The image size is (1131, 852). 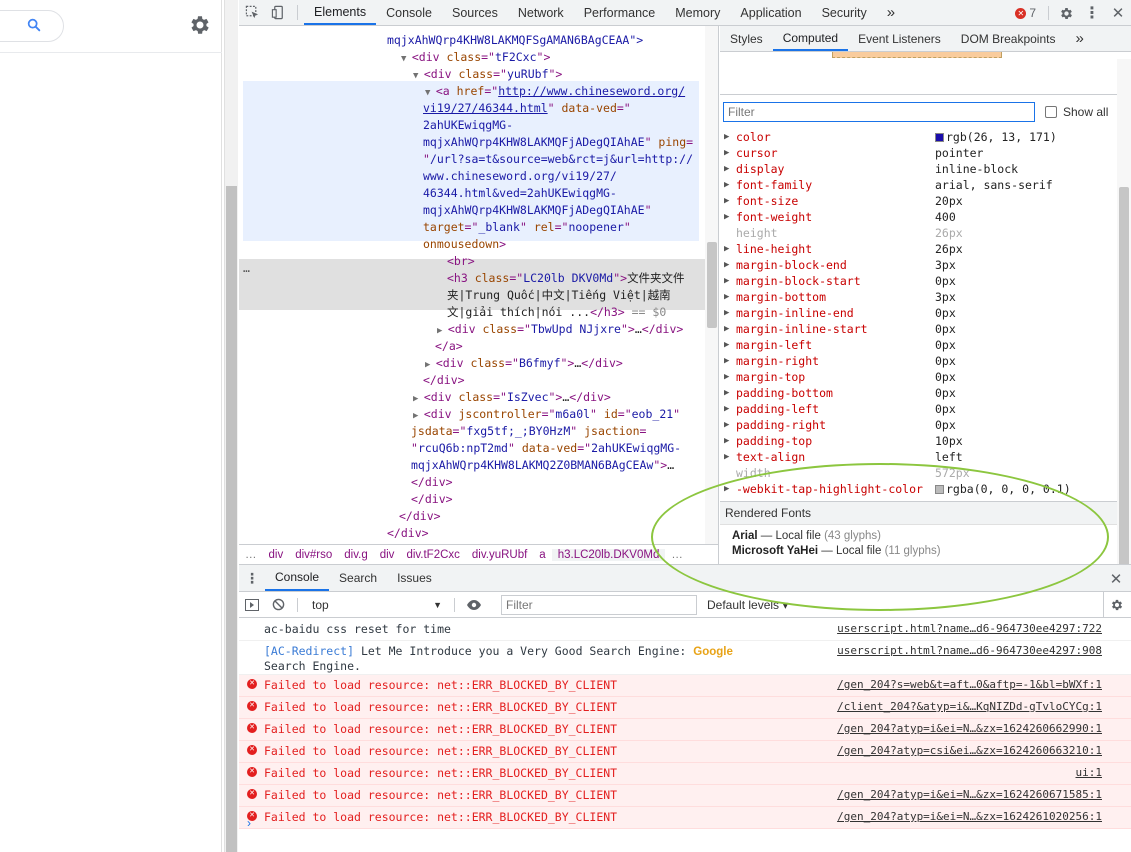 I want to click on dom-node-line: mqjxAhWQrp4KHW8LAKMQFSgAMAN6BAgCEAA">, so click(x=515, y=40).